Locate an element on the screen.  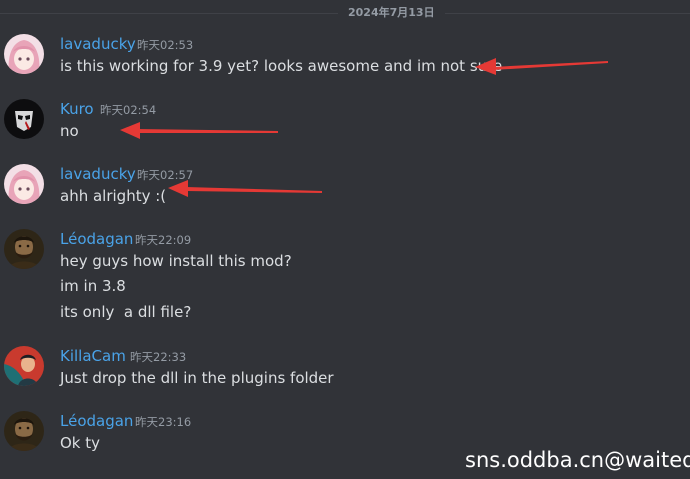
timestamp: 昨天22:33 is located at coordinates (158, 357).